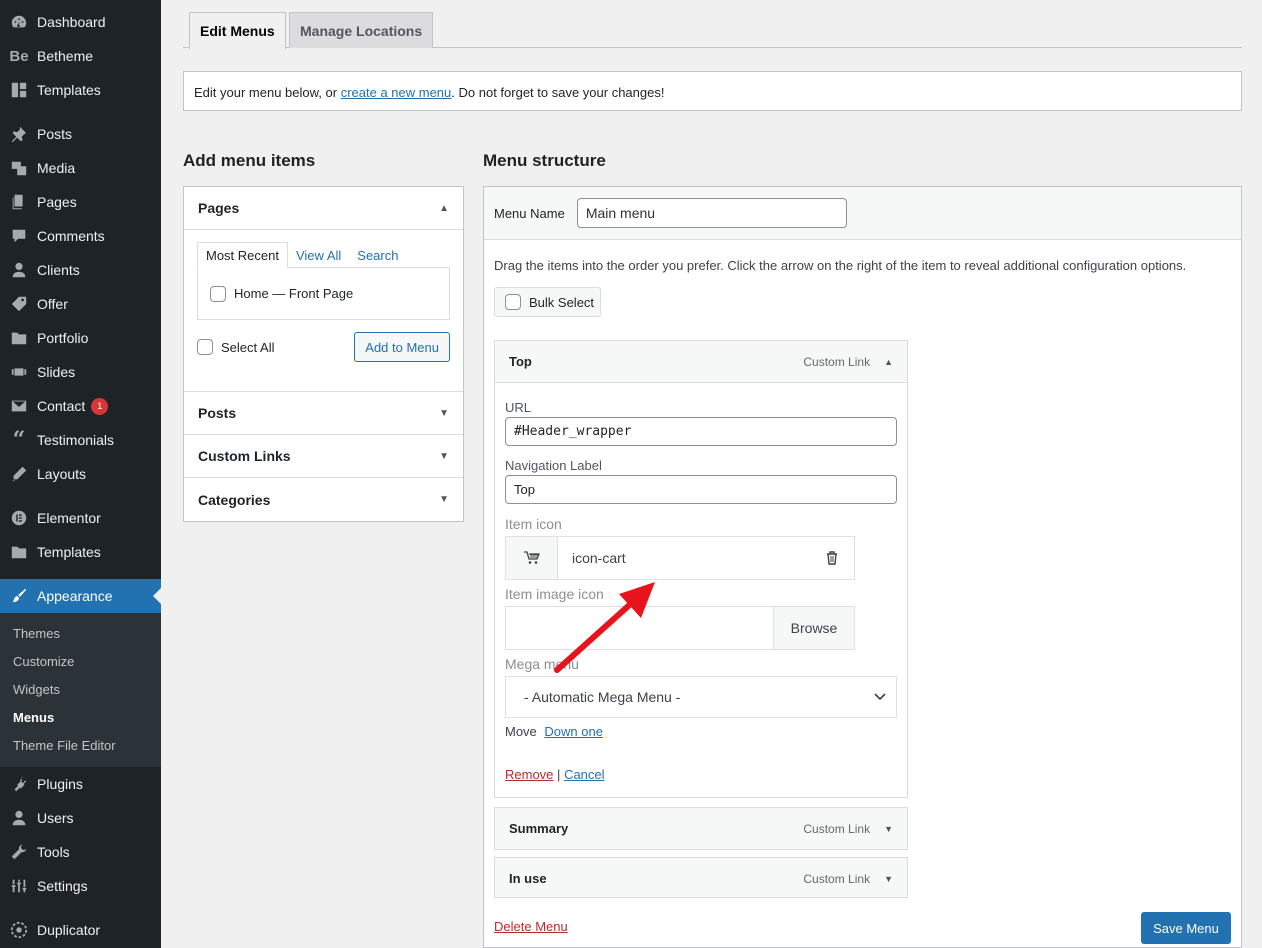 Image resolution: width=1262 pixels, height=948 pixels. I want to click on notification-badge: 1, so click(100, 406).